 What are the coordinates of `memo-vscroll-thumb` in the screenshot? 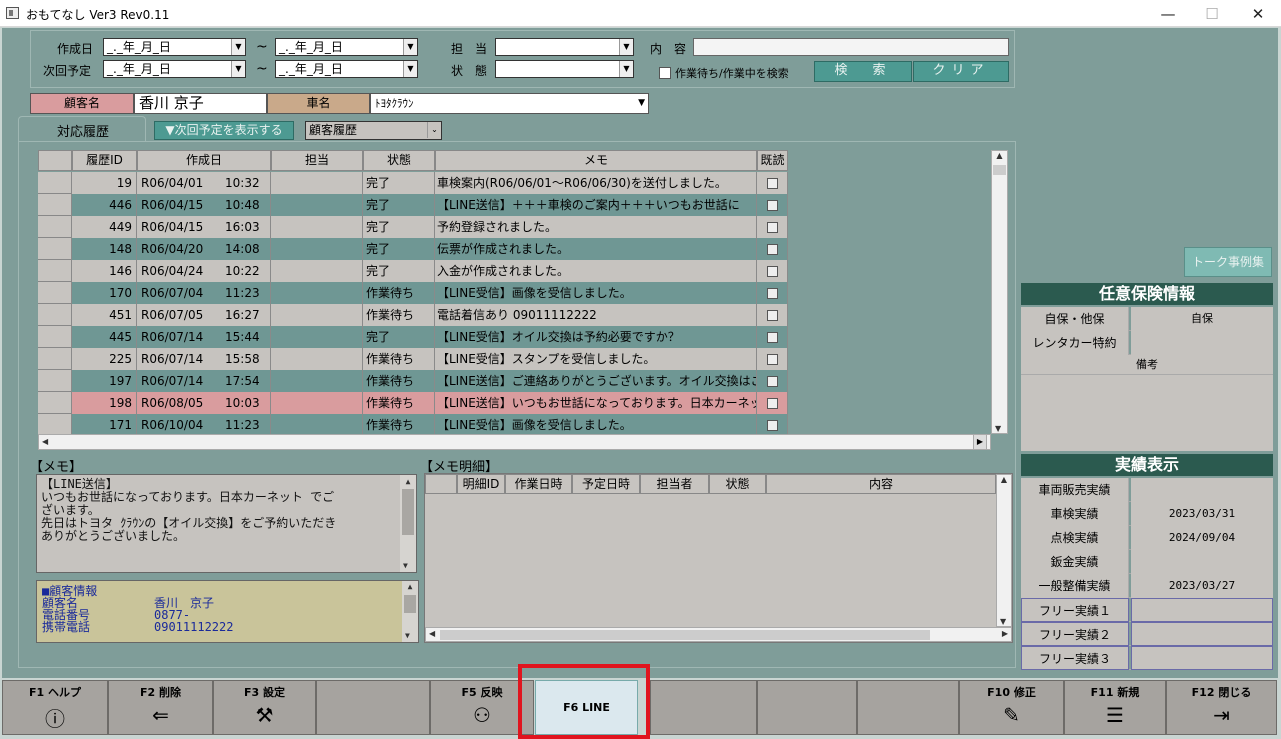 It's located at (408, 512).